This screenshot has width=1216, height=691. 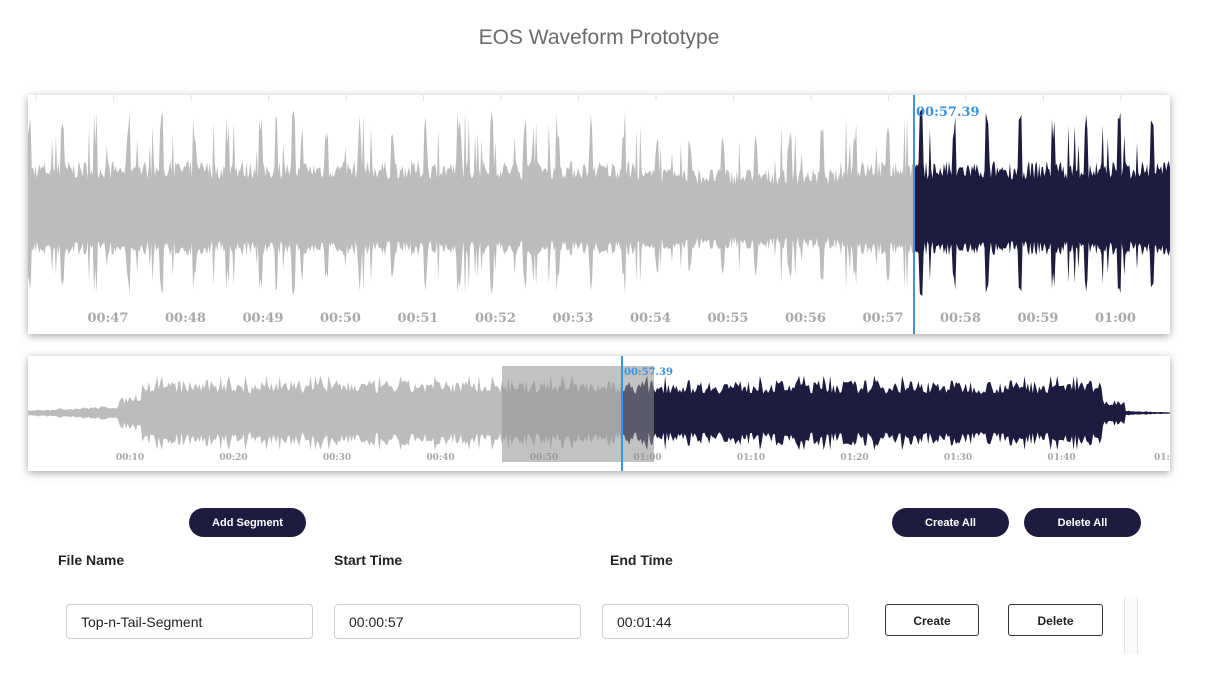 What do you see at coordinates (578, 414) in the screenshot?
I see `overview-selection-window` at bounding box center [578, 414].